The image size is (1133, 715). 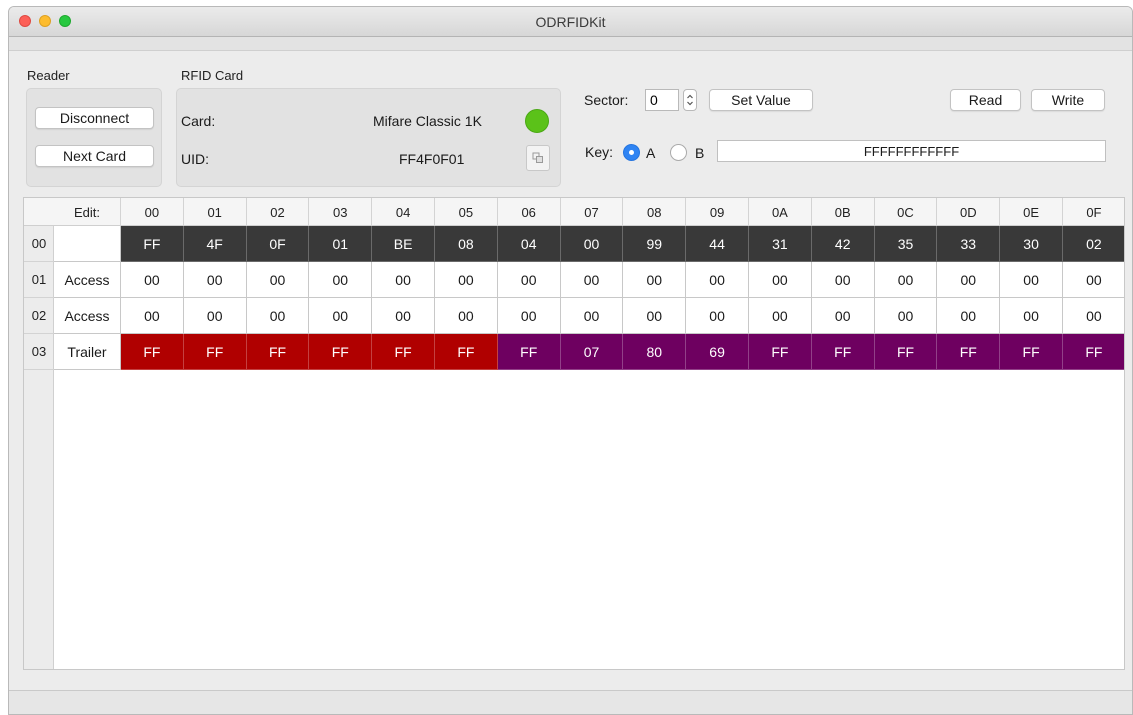 I want to click on key-input, so click(x=911, y=151).